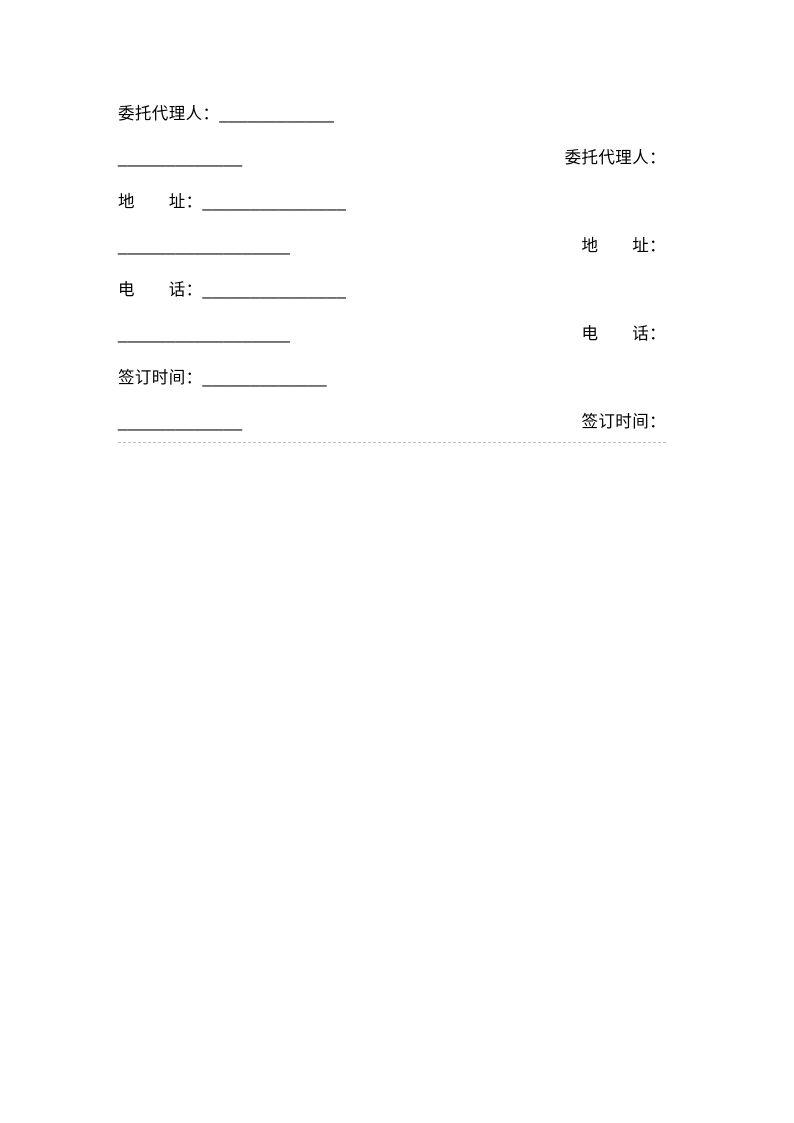 Image resolution: width=794 pixels, height=1123 pixels. What do you see at coordinates (160, 378) in the screenshot?
I see `field-label-signing-date-left: 签订时间：` at bounding box center [160, 378].